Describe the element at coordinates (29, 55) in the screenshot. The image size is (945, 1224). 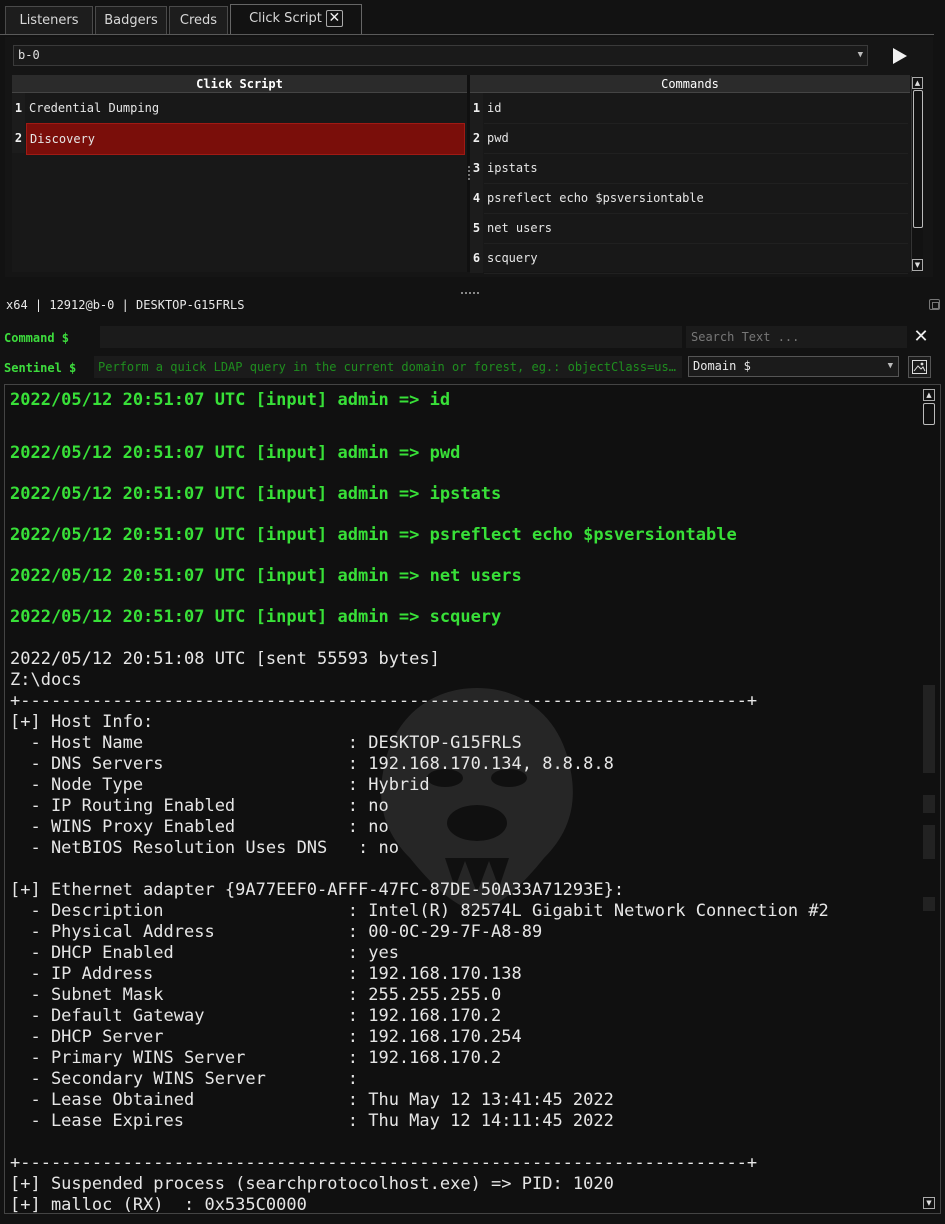
I see `badger-select-value: b-0` at that location.